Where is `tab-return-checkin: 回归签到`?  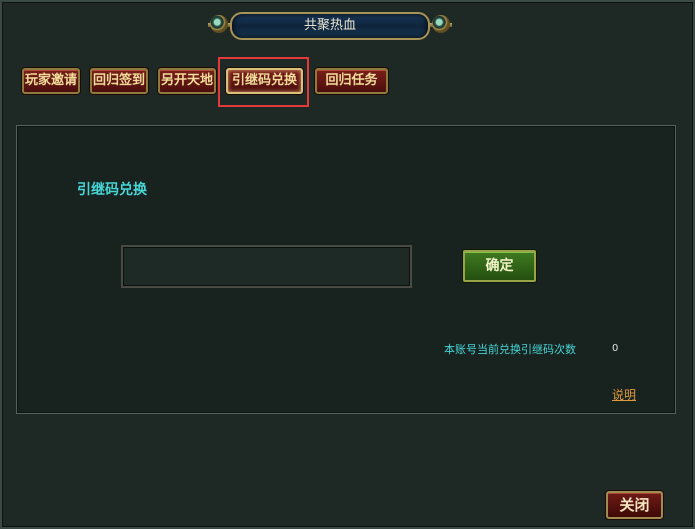 tab-return-checkin: 回归签到 is located at coordinates (119, 81).